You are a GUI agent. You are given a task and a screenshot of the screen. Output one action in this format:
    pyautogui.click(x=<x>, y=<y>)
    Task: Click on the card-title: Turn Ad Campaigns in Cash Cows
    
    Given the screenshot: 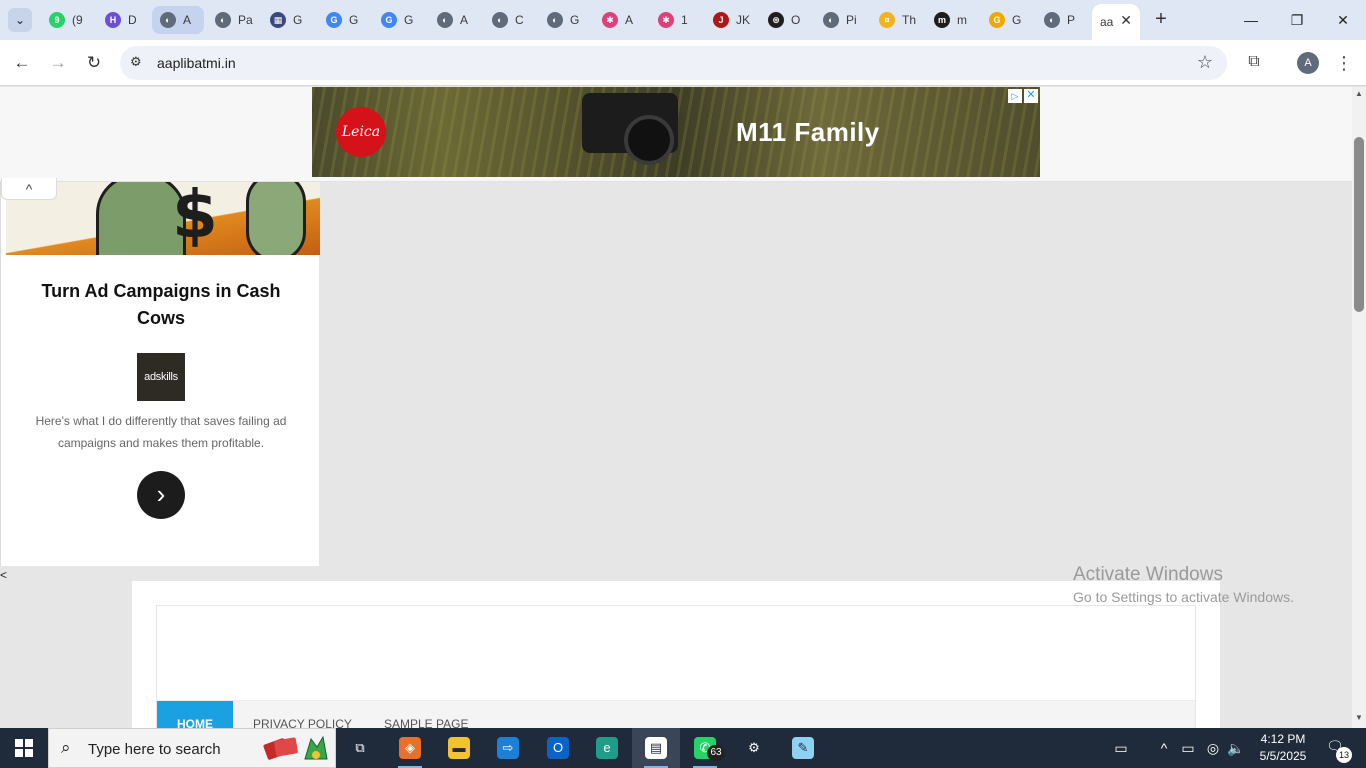 What is the action you would take?
    pyautogui.click(x=161, y=305)
    